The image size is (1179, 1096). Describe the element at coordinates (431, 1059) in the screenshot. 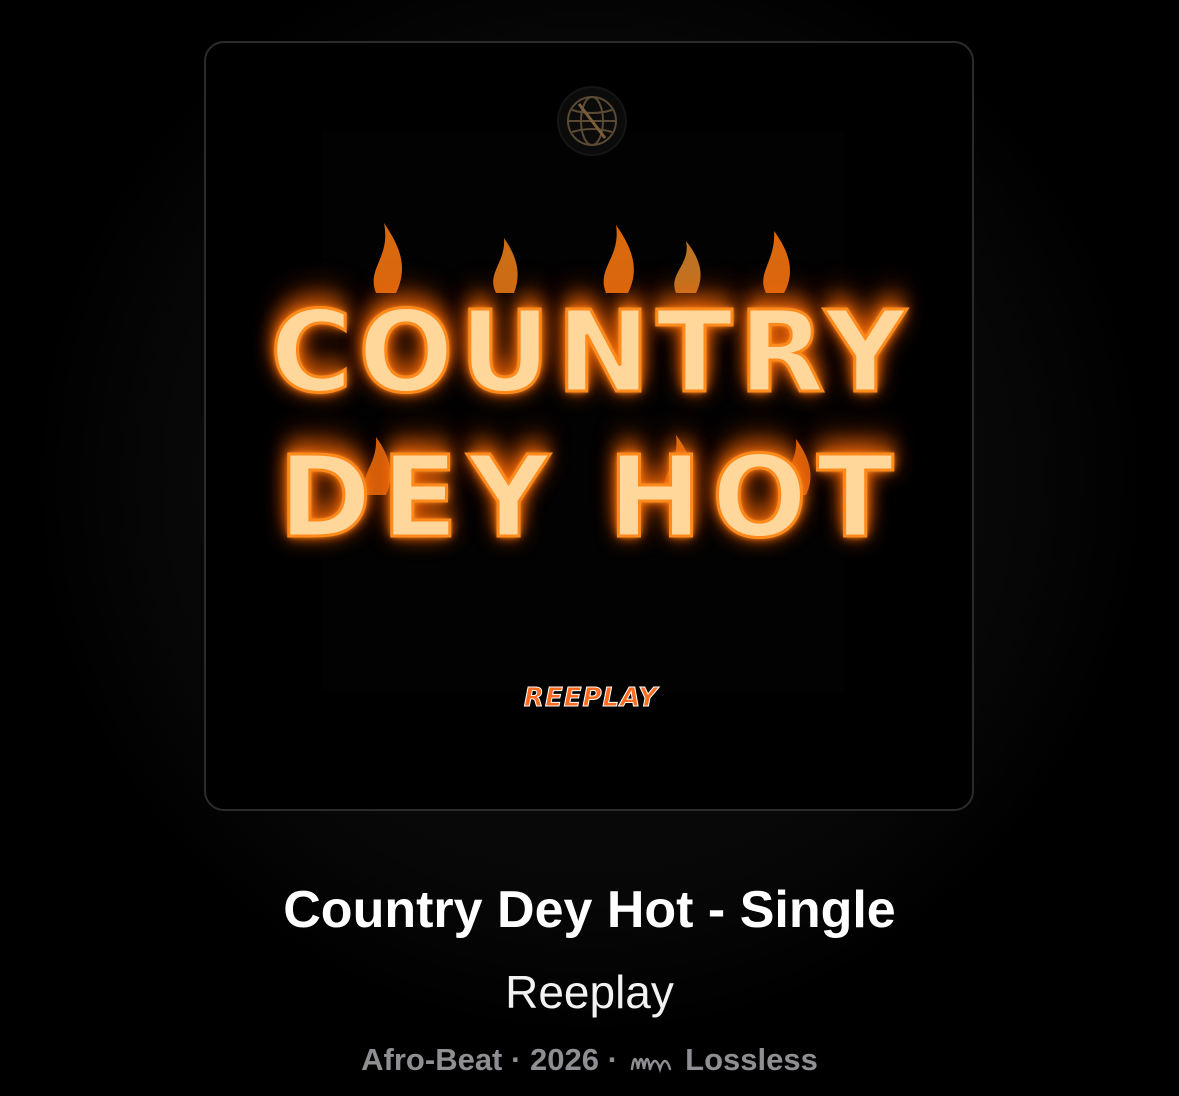

I see `genre-label: Afro-Beat` at that location.